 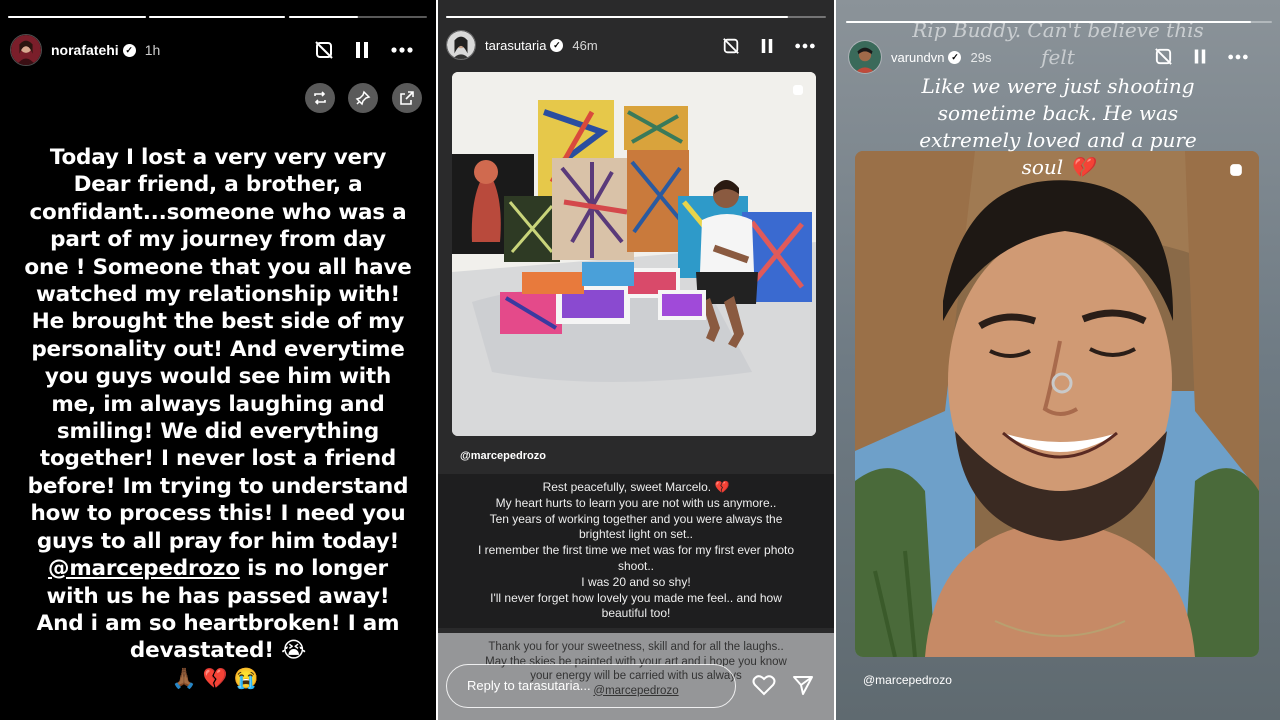 I want to click on story-header: varundvn ✓ 29s, so click(x=919, y=57).